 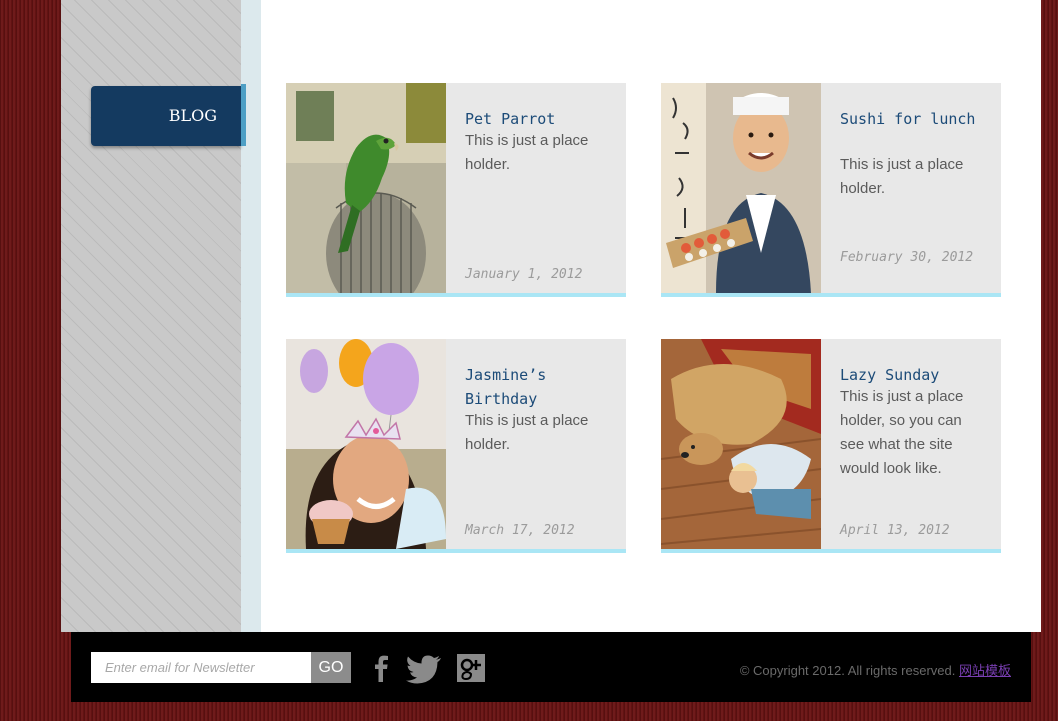 I want to click on post-date: January 1, 2012, so click(x=524, y=274).